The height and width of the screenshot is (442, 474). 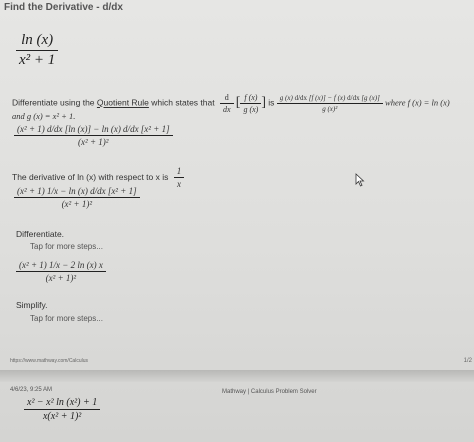 I want to click on step-differentiate-label: Differentiate., so click(x=40, y=234).